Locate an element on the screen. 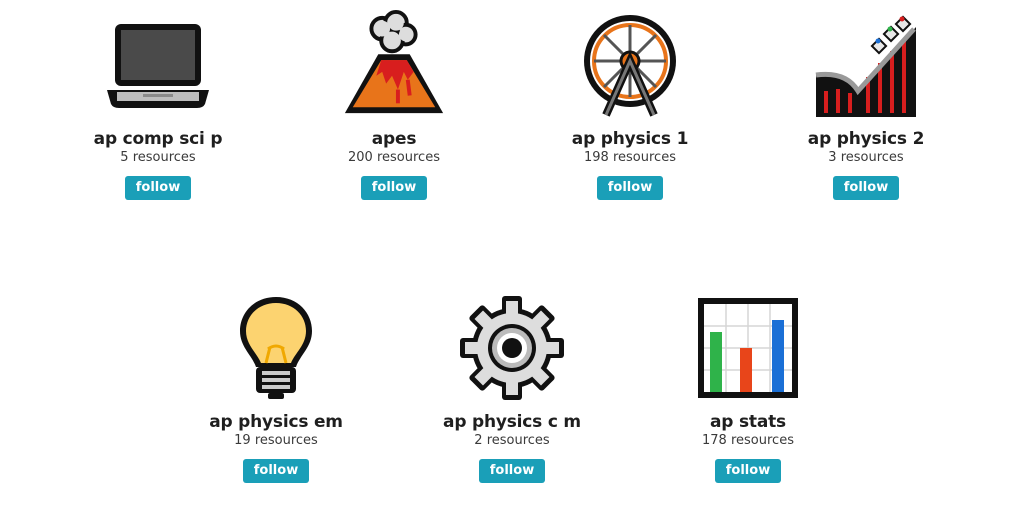 The image size is (1029, 509). topic-title: ap physics em is located at coordinates (276, 422).